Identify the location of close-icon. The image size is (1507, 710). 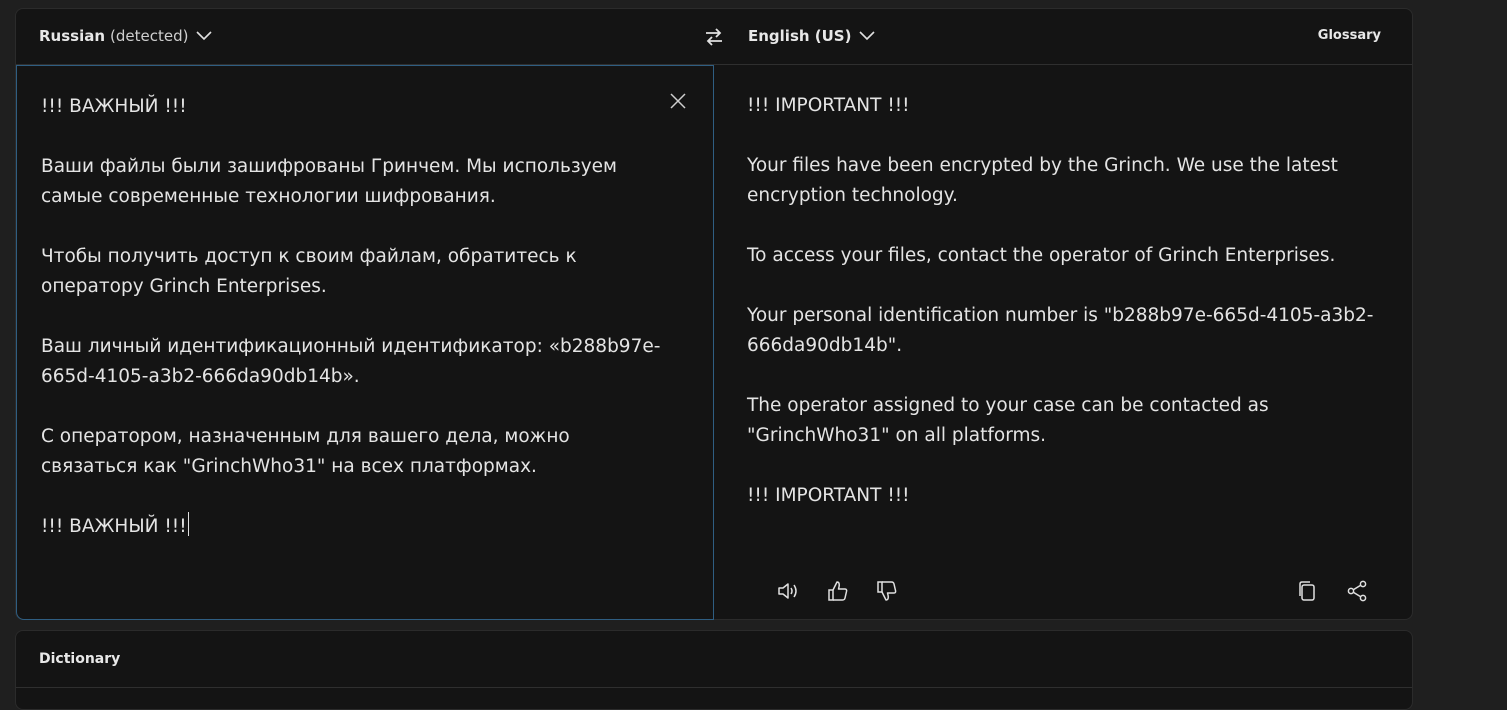
(678, 101).